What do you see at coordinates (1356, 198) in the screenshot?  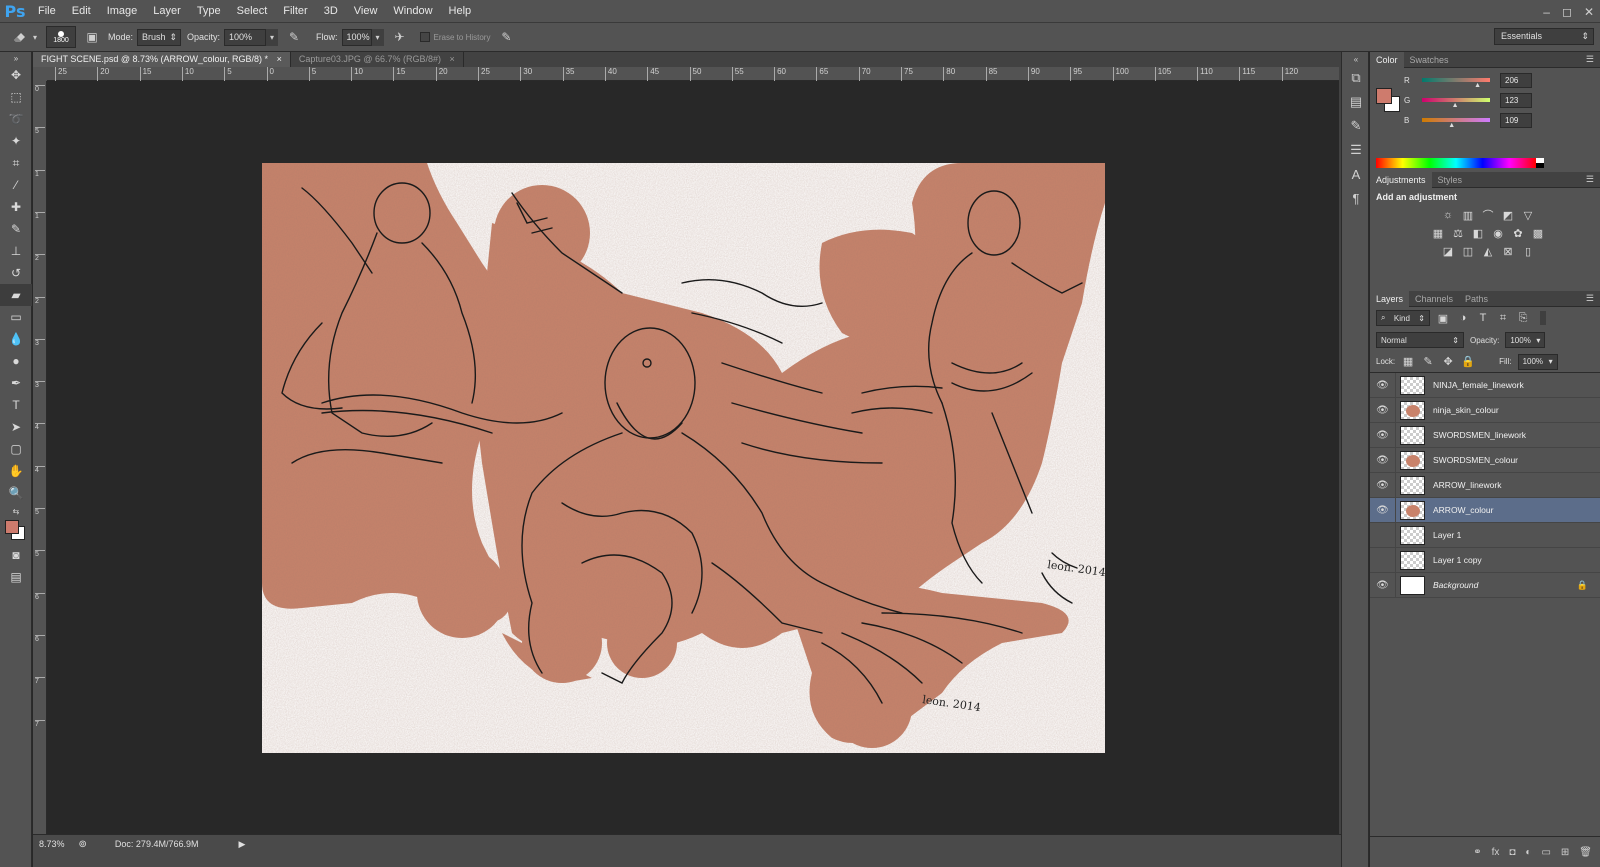 I see `paragraph-panel-icon: ¶` at bounding box center [1356, 198].